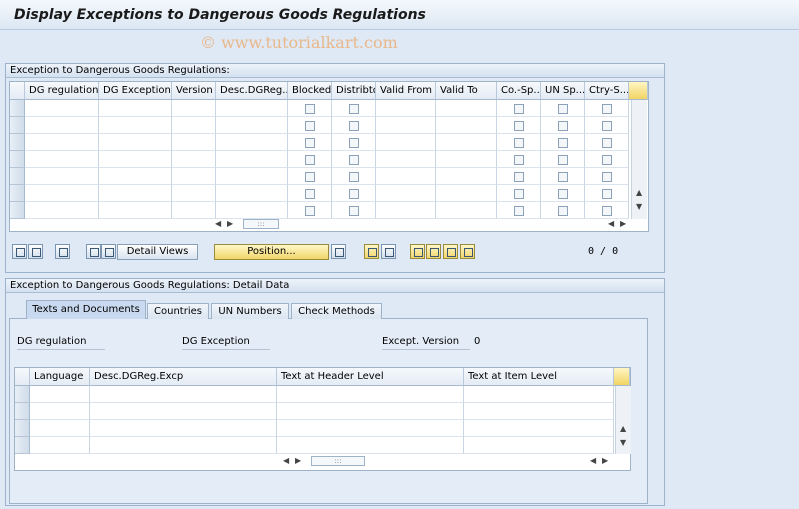  I want to click on choose-icon, so click(108, 251).